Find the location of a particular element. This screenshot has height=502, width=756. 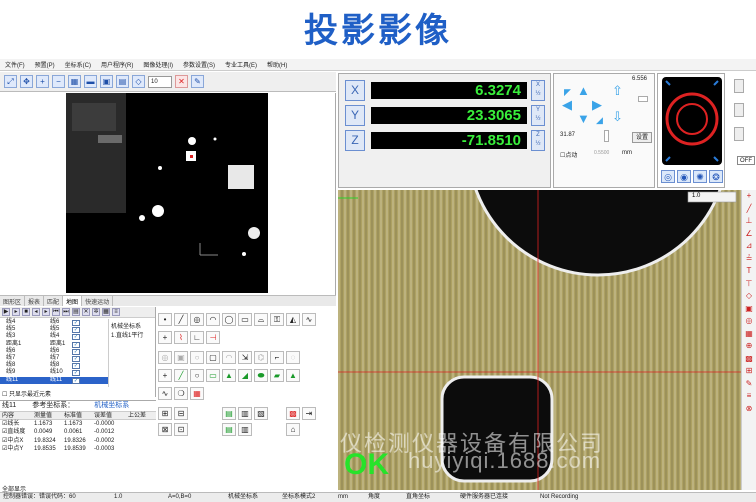

play-icon: ▶ is located at coordinates (6, 312).